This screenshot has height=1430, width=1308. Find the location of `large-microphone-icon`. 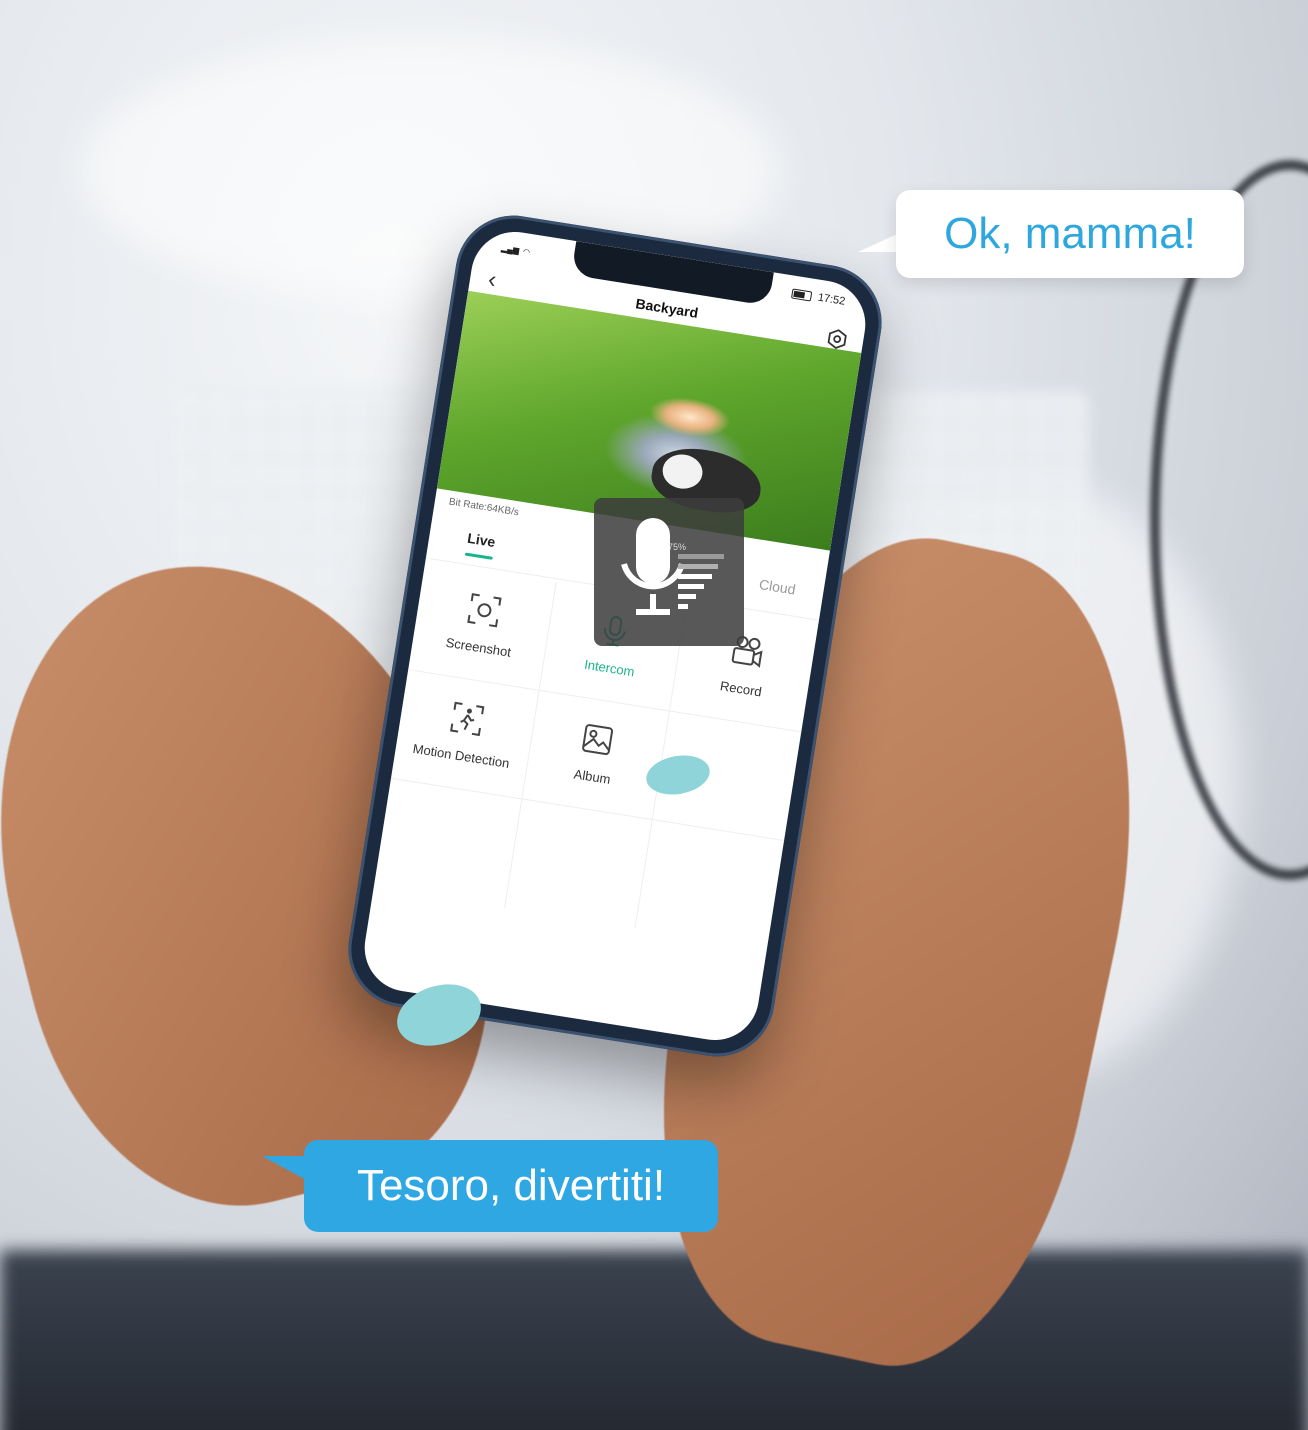

large-microphone-icon is located at coordinates (672, 566).